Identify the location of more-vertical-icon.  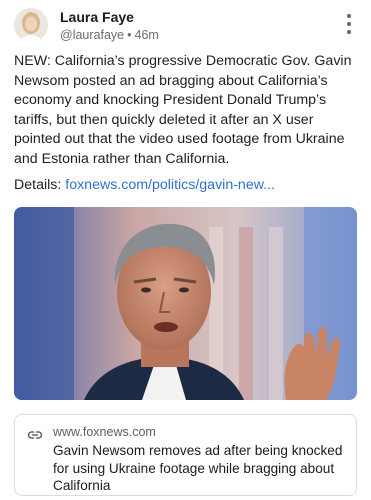
(349, 16).